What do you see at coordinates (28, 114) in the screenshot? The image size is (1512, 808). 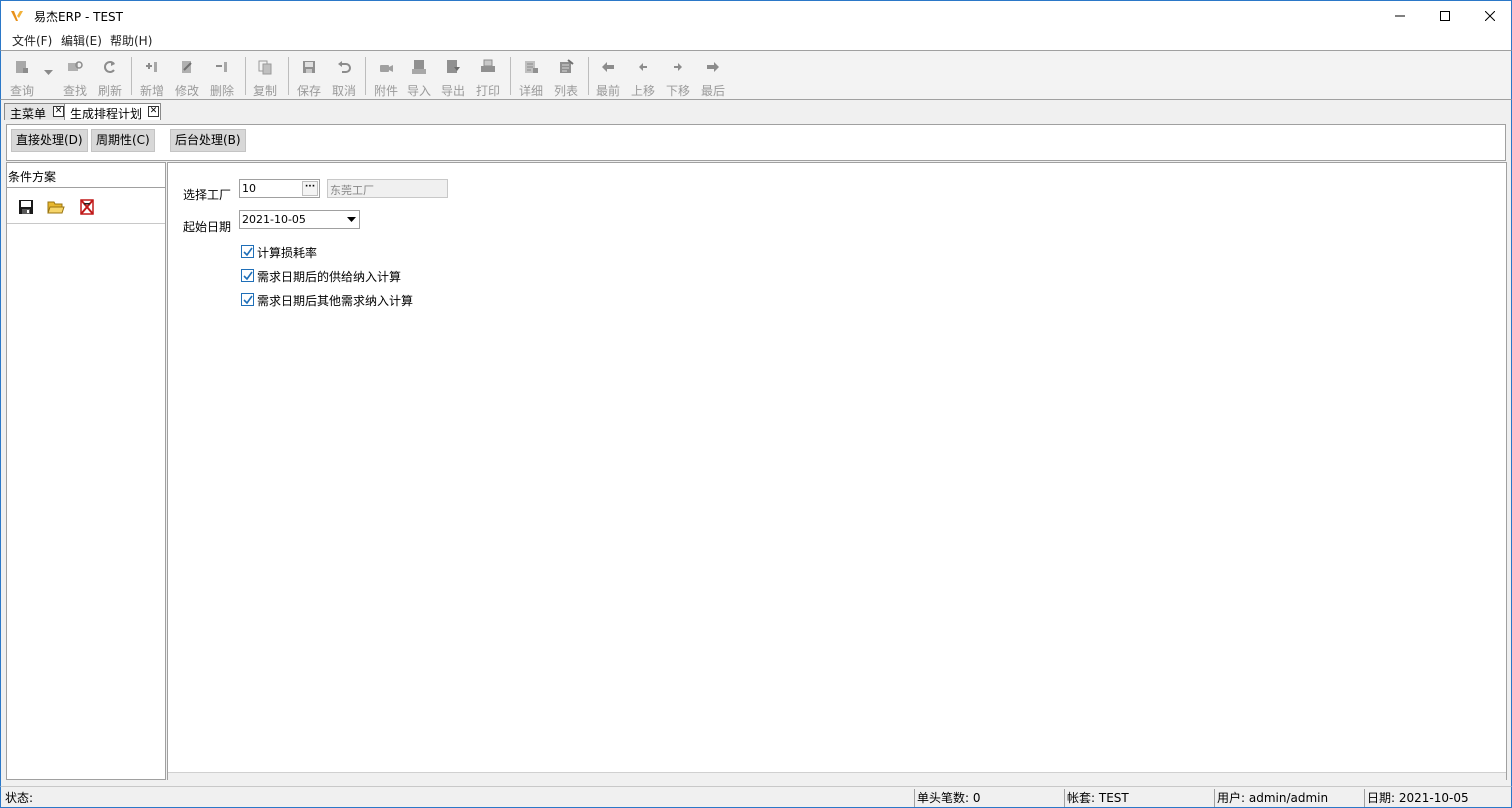 I see `tab-label: 主菜单` at bounding box center [28, 114].